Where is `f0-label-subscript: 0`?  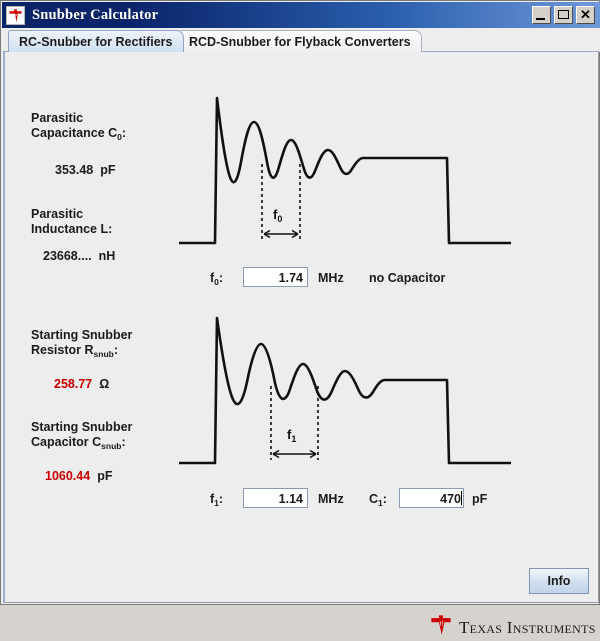 f0-label-subscript: 0 is located at coordinates (216, 282).